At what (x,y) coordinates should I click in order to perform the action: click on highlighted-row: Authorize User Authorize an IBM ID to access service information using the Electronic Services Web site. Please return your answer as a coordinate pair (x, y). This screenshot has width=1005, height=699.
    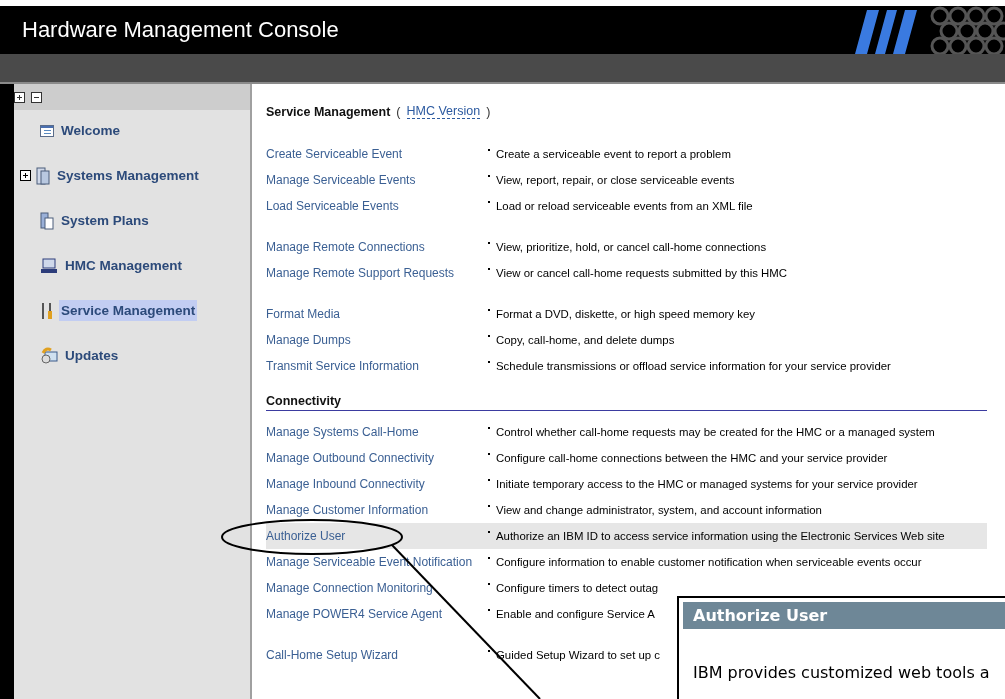
    Looking at the image, I should click on (626, 536).